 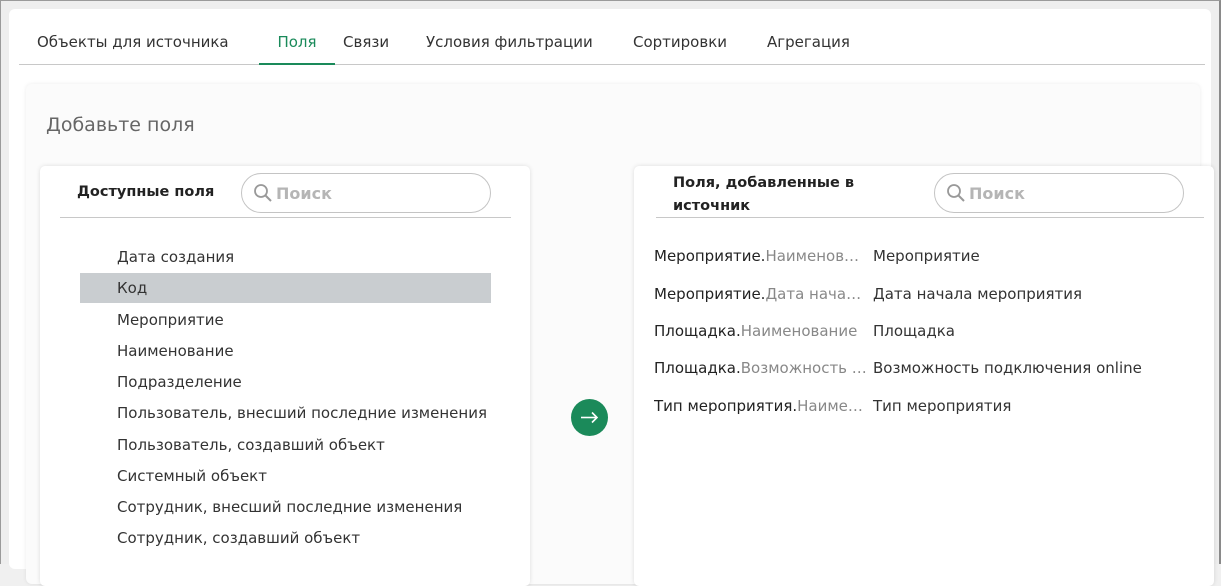 What do you see at coordinates (763, 195) in the screenshot?
I see `added-fields-title: Поля, добавленные в источник` at bounding box center [763, 195].